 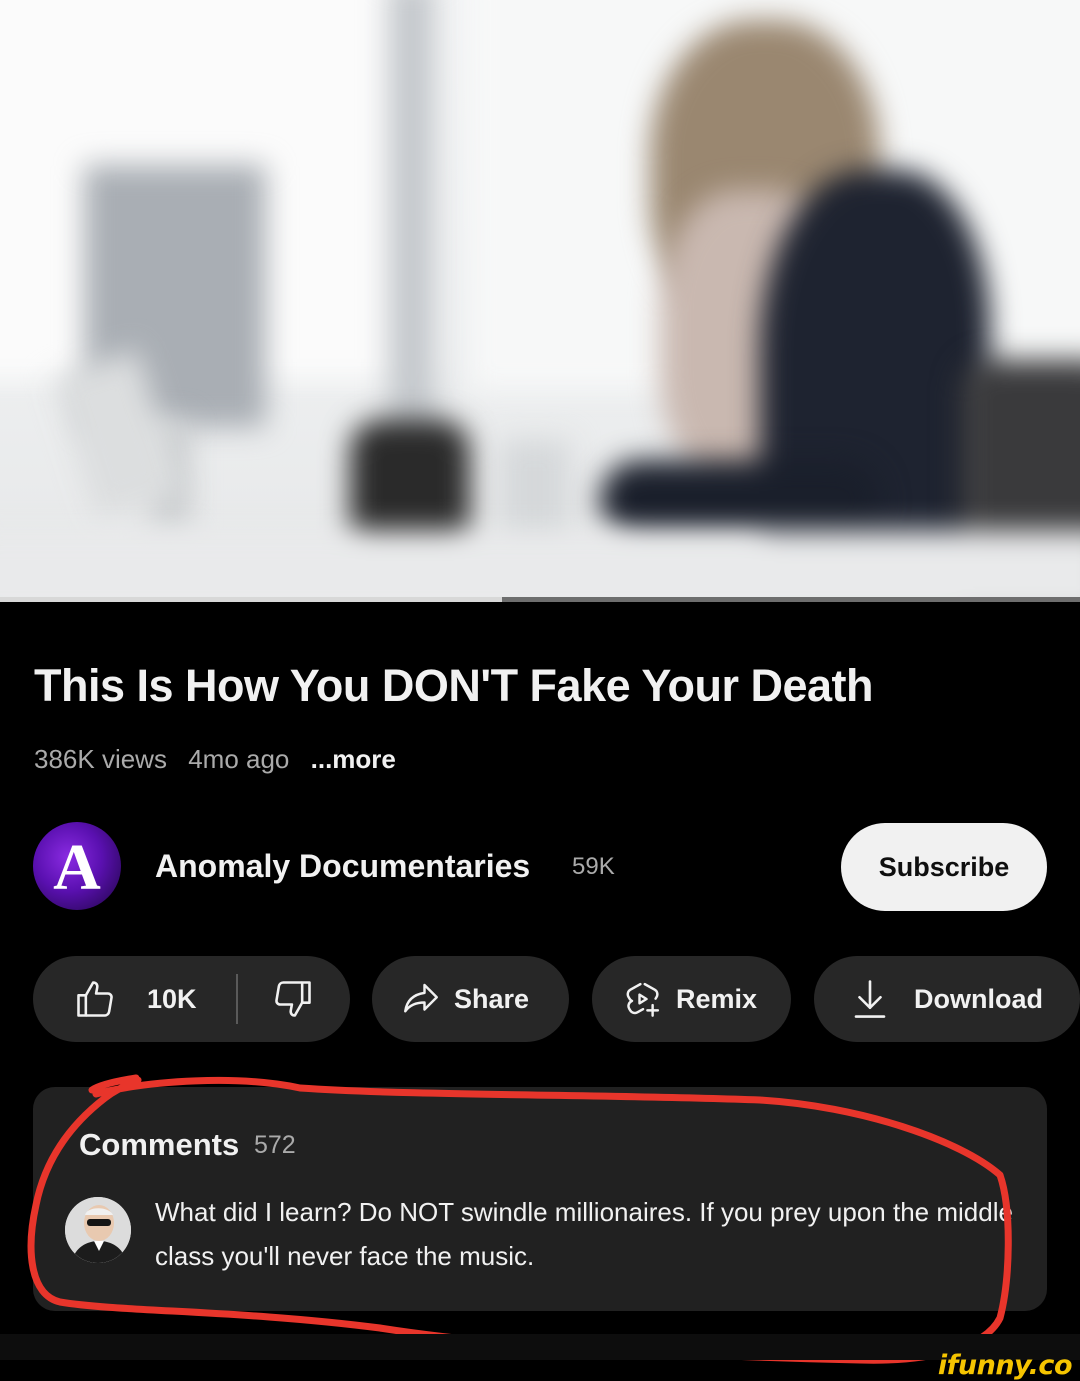 I want to click on remix-button: Remix, so click(x=691, y=999).